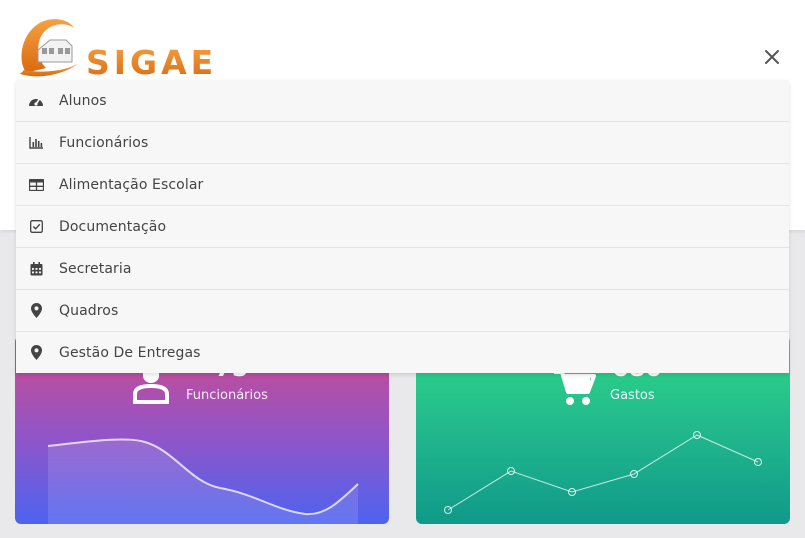  What do you see at coordinates (113, 226) in the screenshot?
I see `menu-item-label: Documentação` at bounding box center [113, 226].